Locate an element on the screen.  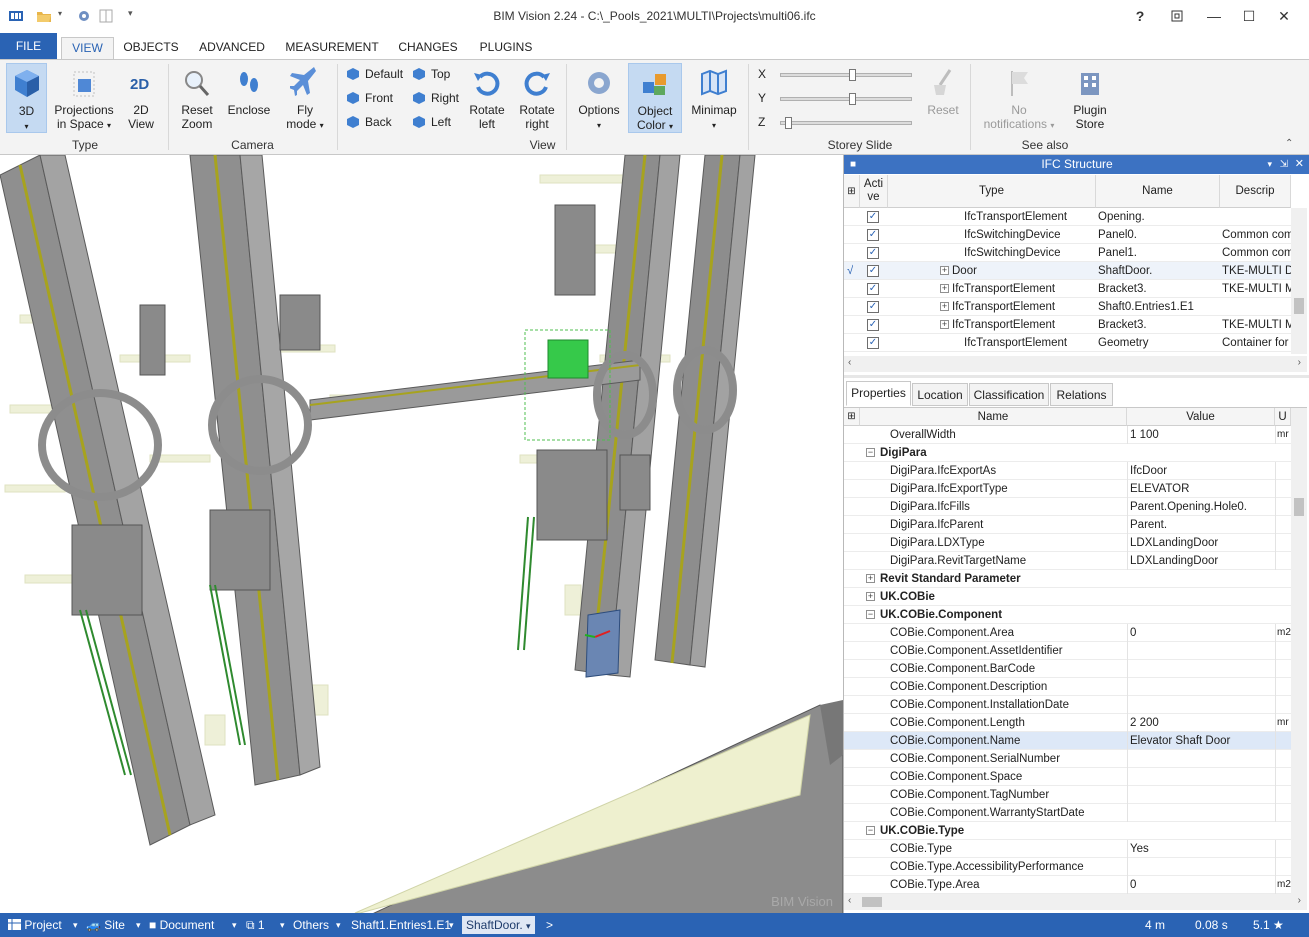
view-back-button: Back is located at coordinates (368, 122).